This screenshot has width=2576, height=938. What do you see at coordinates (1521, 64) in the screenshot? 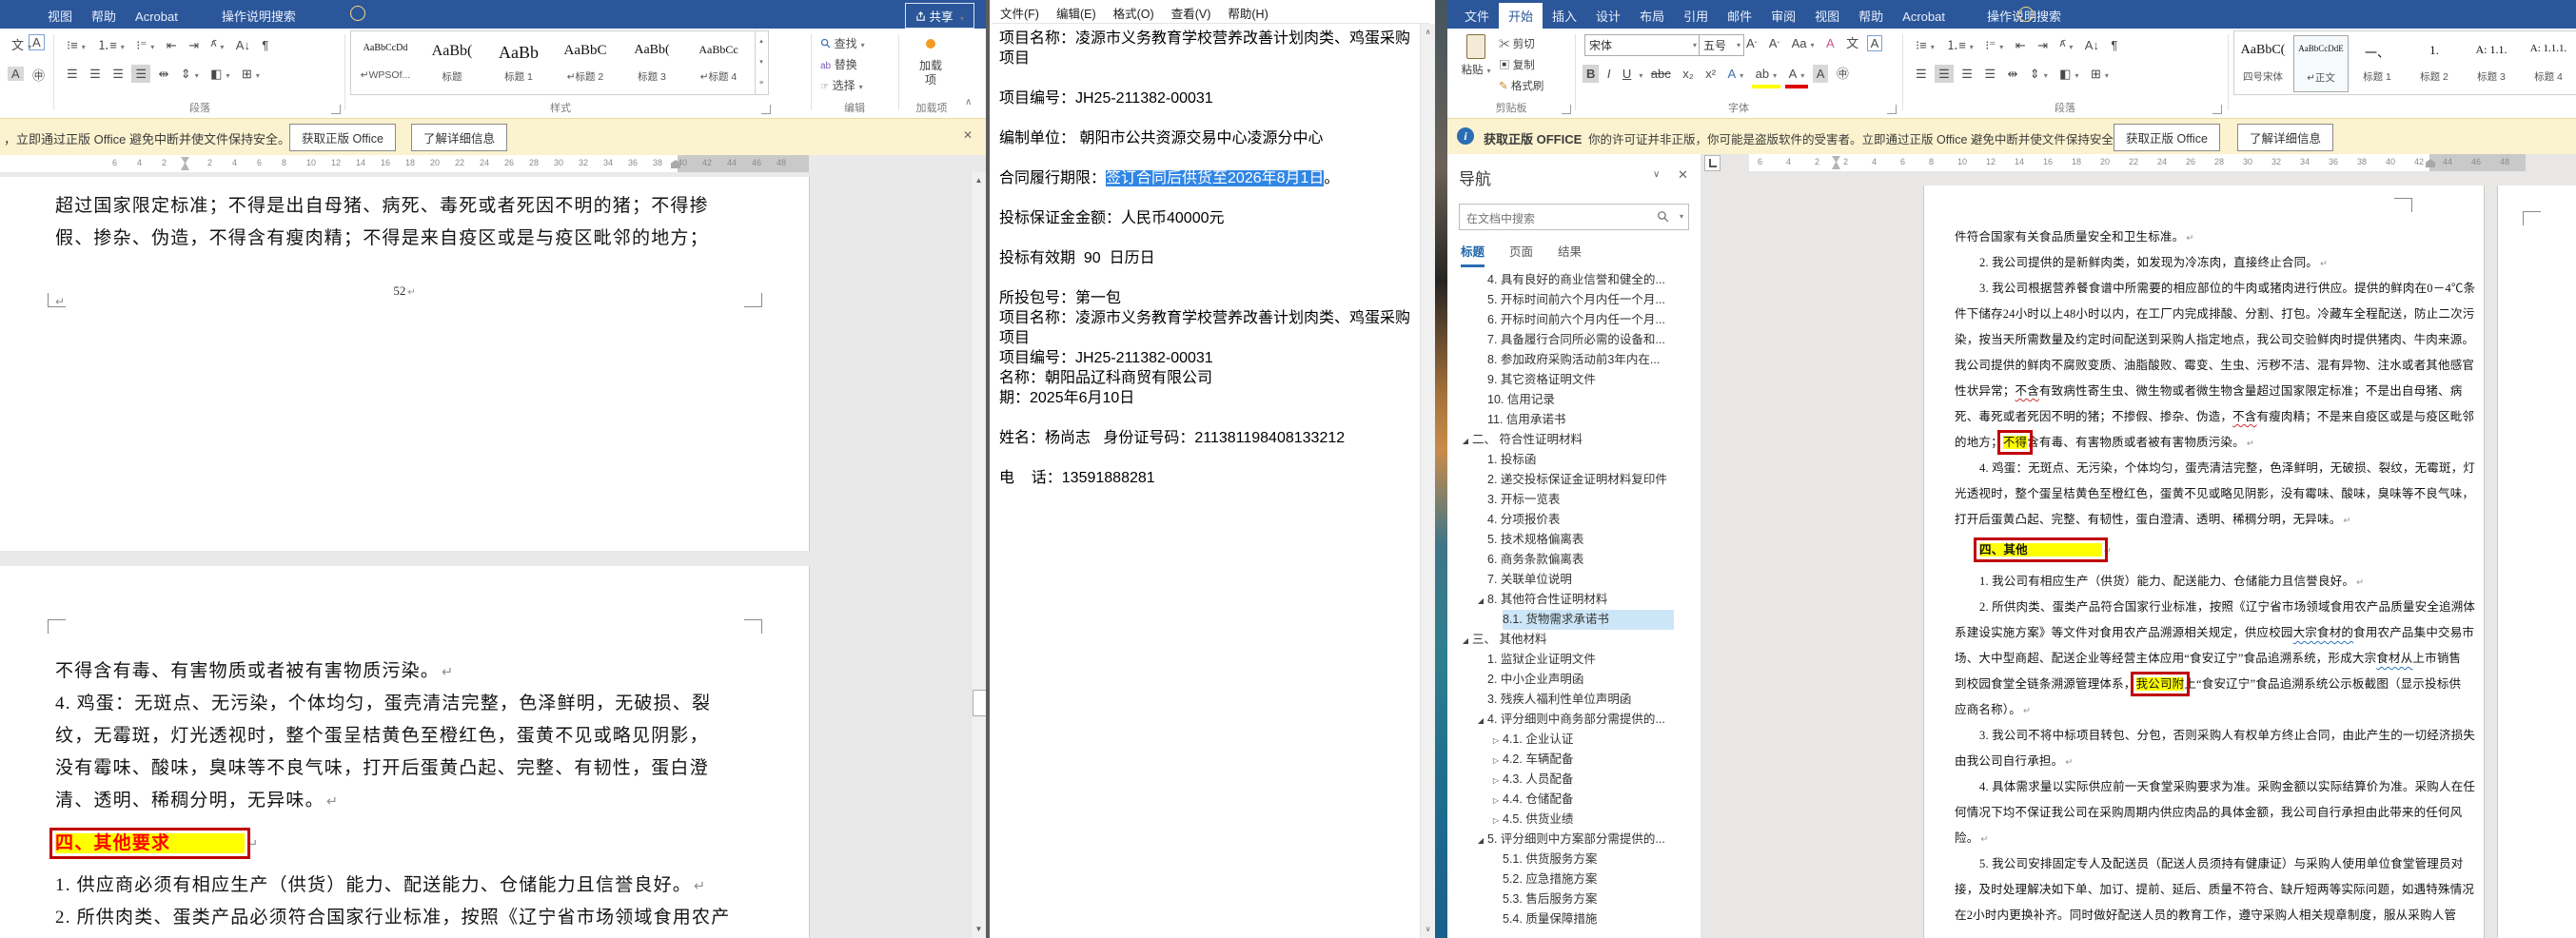
I see `copy-button: ▣ 复制` at bounding box center [1521, 64].